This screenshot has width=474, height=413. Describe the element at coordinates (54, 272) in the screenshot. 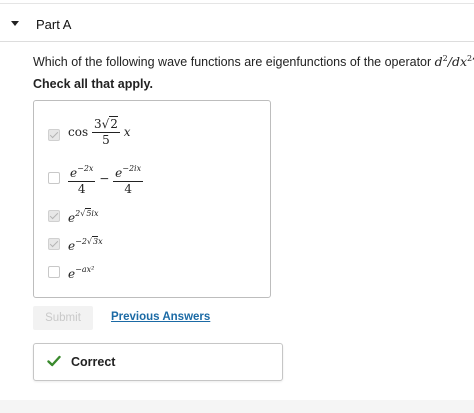

I see `option-5-checkbox` at that location.